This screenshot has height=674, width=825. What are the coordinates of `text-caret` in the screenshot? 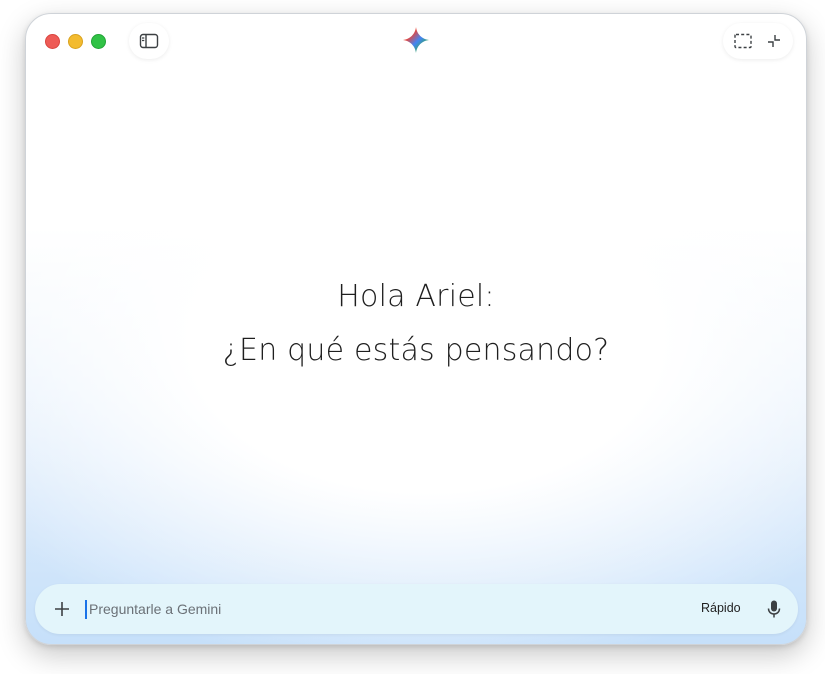 It's located at (86, 609).